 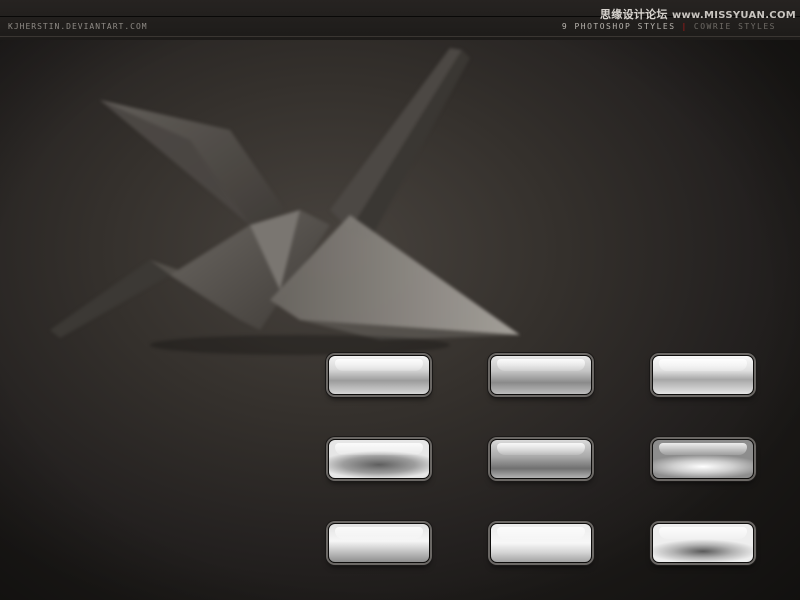 What do you see at coordinates (618, 26) in the screenshot?
I see `title-text: 9 PHOTOSHOP STYLES` at bounding box center [618, 26].